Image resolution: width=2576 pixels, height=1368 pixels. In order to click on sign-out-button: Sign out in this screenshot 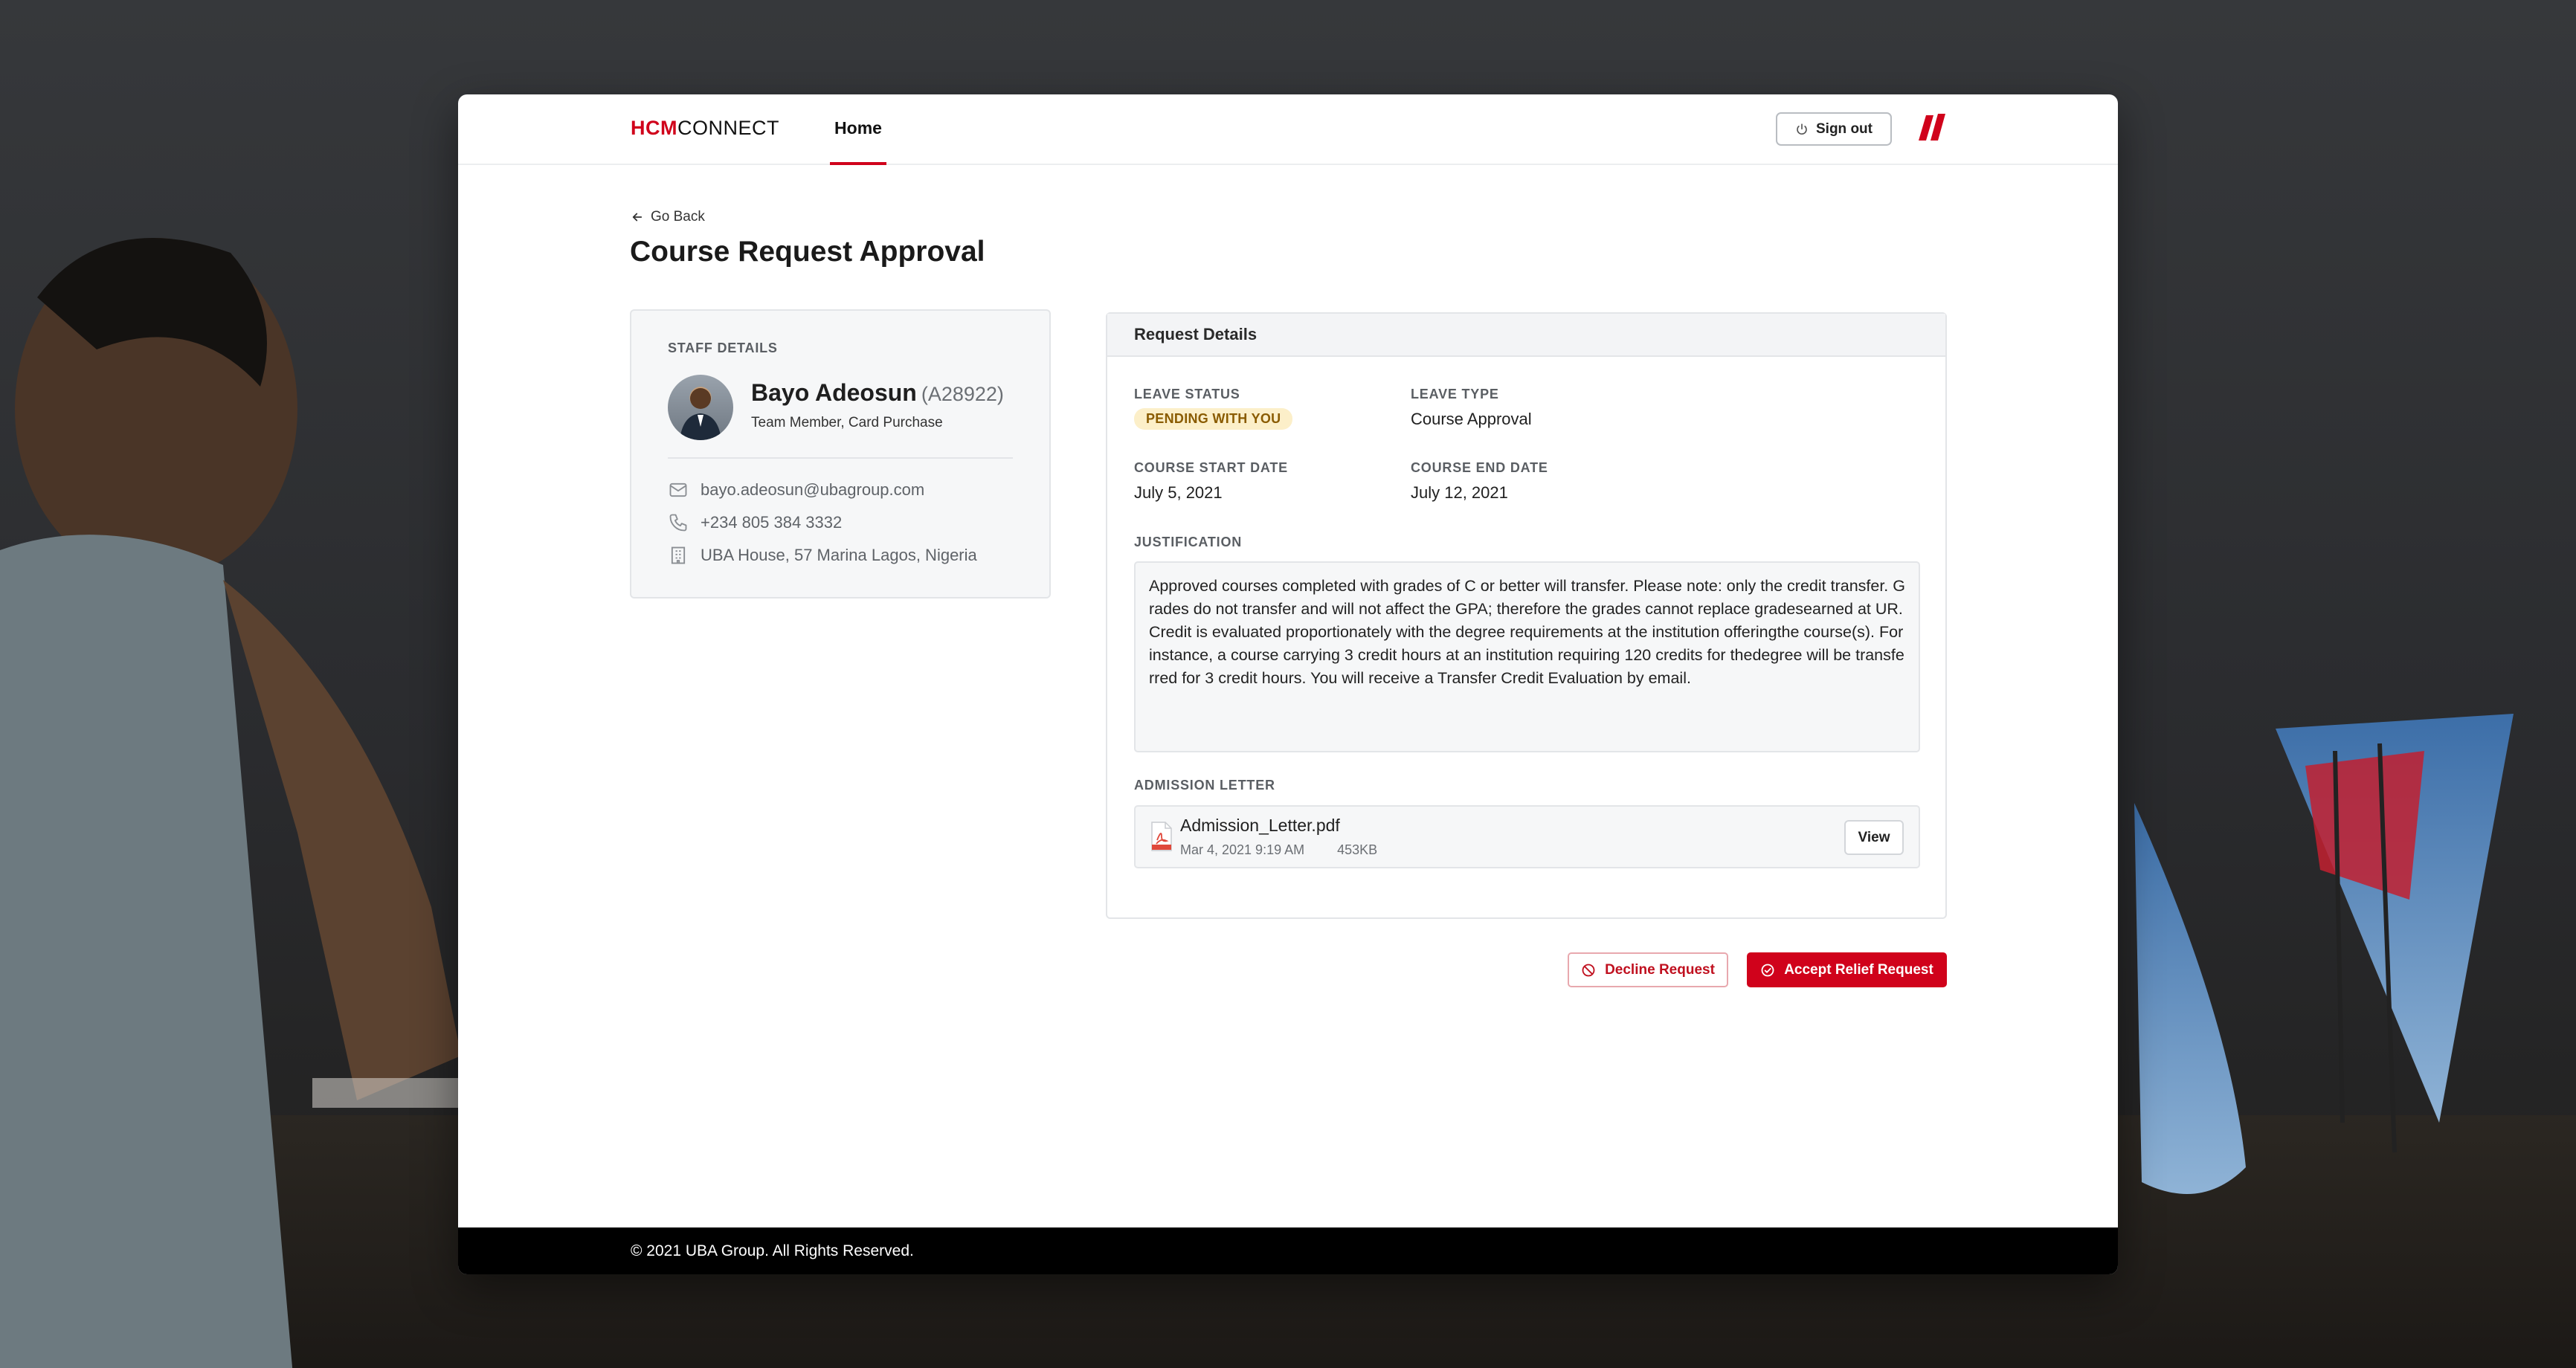, I will do `click(1834, 129)`.